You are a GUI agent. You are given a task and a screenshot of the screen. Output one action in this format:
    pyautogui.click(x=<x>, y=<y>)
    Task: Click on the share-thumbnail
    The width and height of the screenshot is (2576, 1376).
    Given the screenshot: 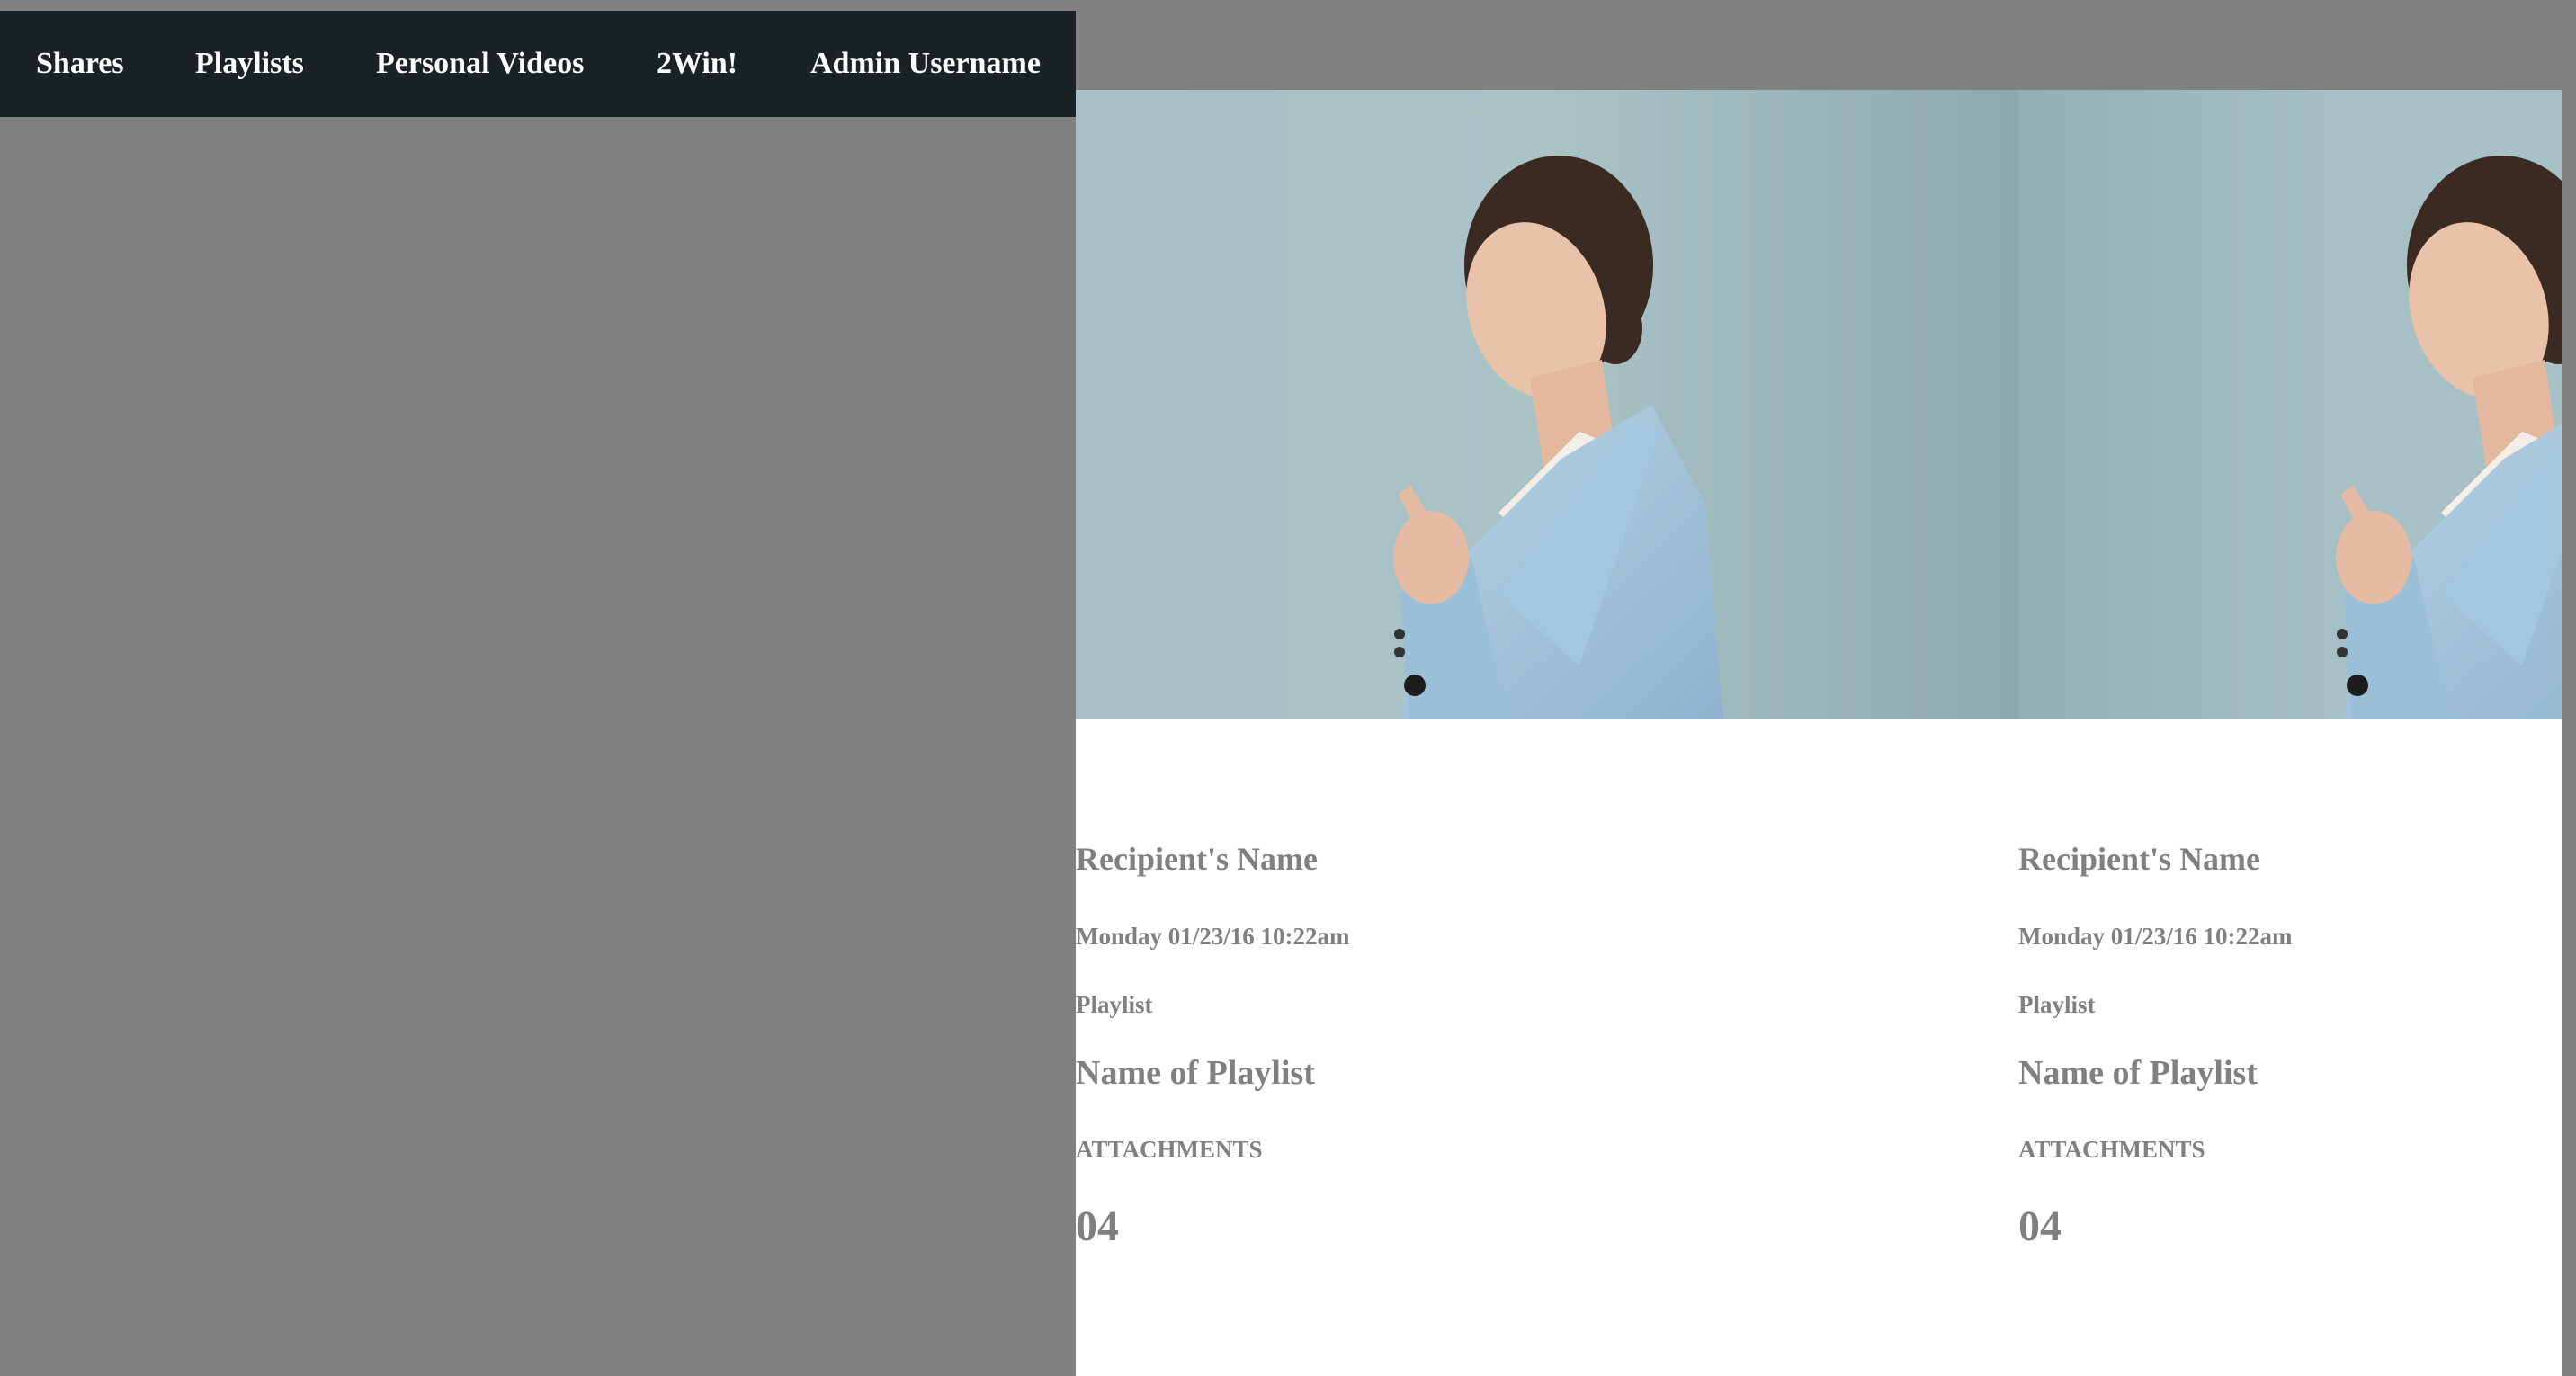 What is the action you would take?
    pyautogui.click(x=2290, y=405)
    